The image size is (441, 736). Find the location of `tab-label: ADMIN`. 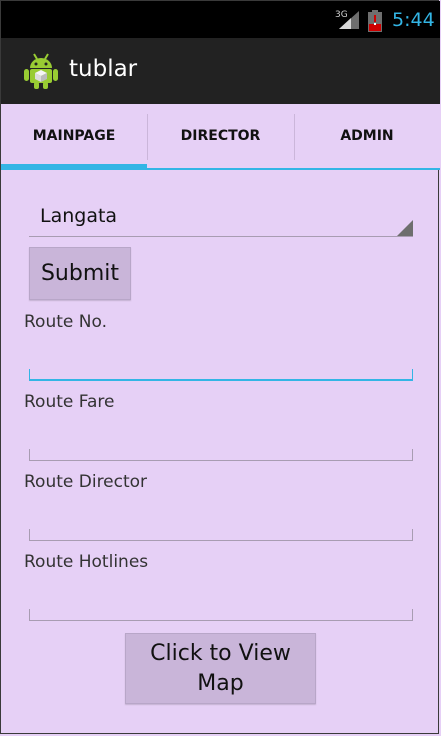

tab-label: ADMIN is located at coordinates (367, 136).